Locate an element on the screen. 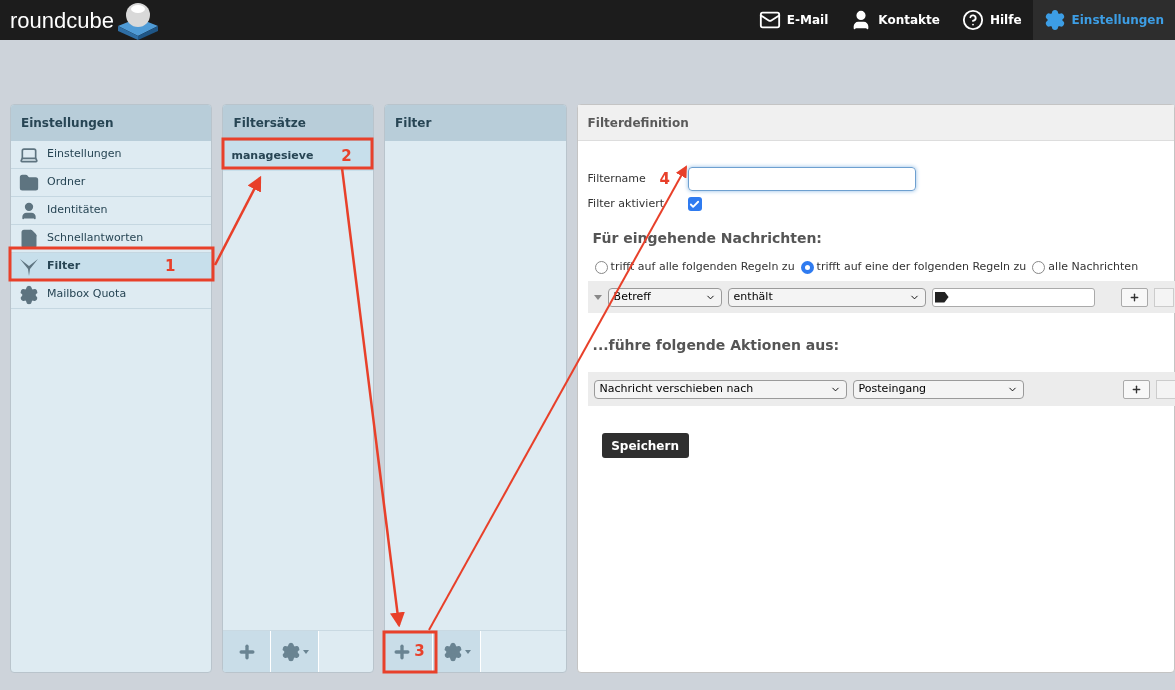 This screenshot has width=1175, height=690. field-label: Filter aktiviert is located at coordinates (626, 203).